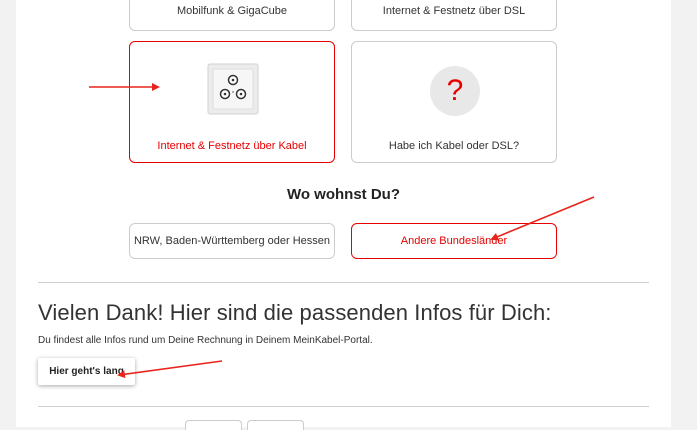 Image resolution: width=697 pixels, height=430 pixels. What do you see at coordinates (455, 91) in the screenshot?
I see `question-icon: ?` at bounding box center [455, 91].